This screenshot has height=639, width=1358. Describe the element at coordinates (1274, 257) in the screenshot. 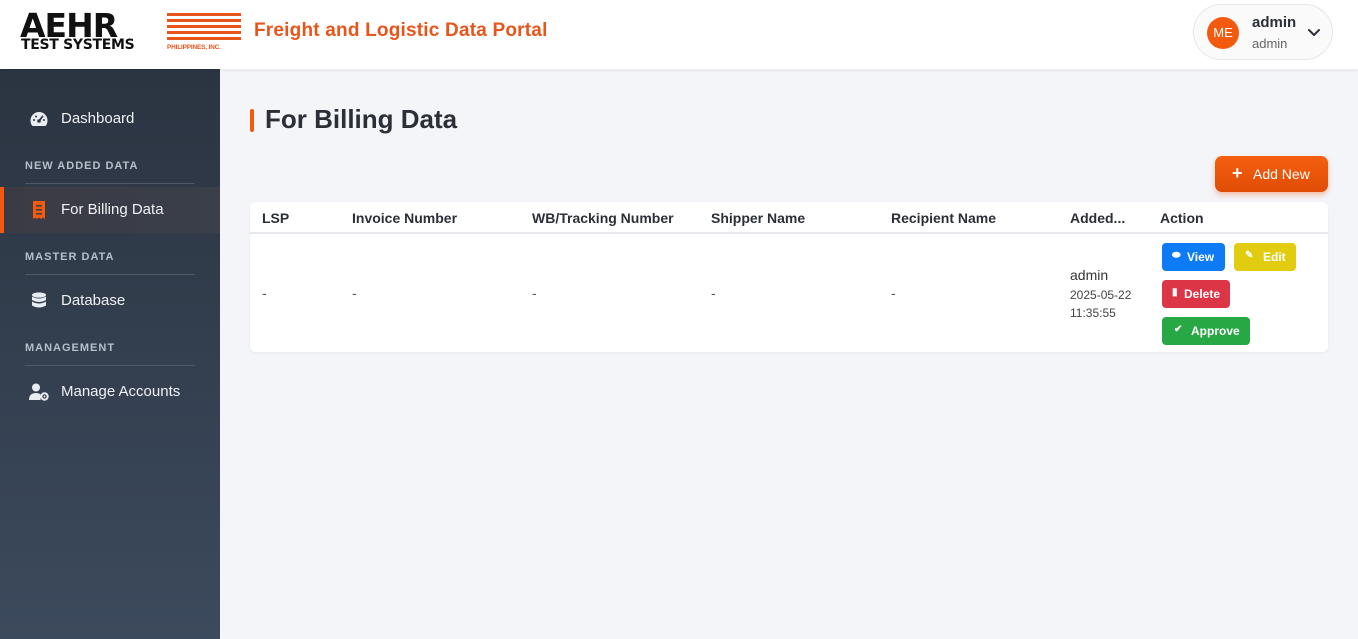

I see `edit-label: Edit` at that location.